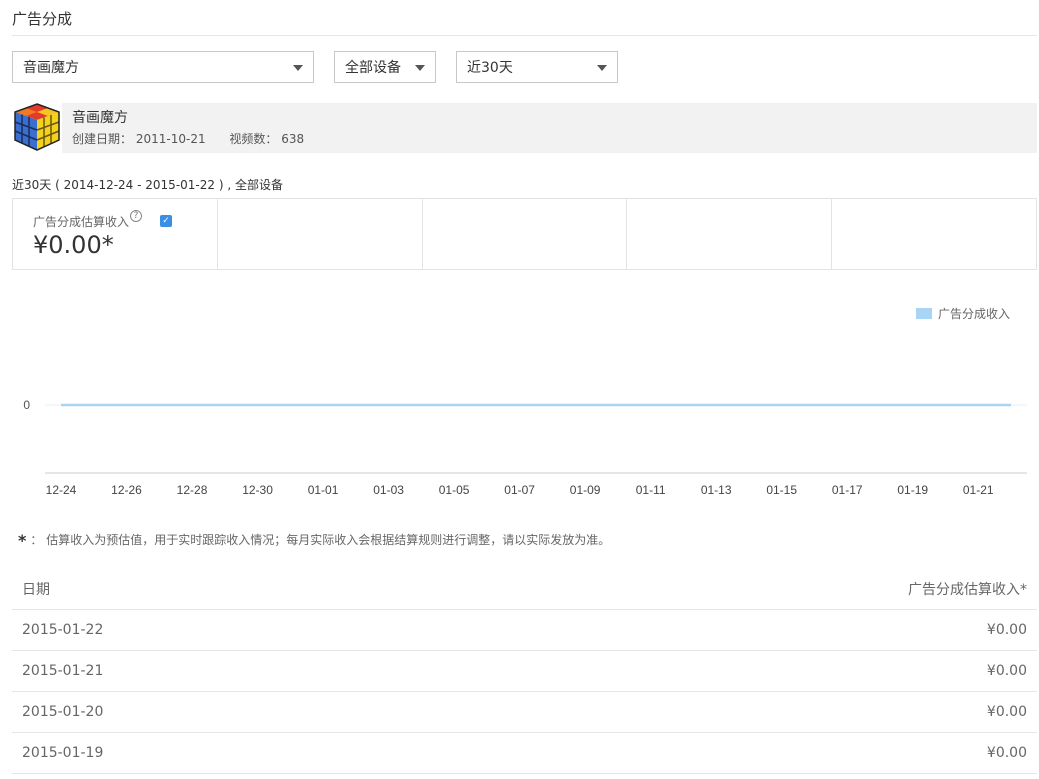 This screenshot has width=1039, height=779. What do you see at coordinates (519, 490) in the screenshot?
I see `x-tick-label: 01-07` at bounding box center [519, 490].